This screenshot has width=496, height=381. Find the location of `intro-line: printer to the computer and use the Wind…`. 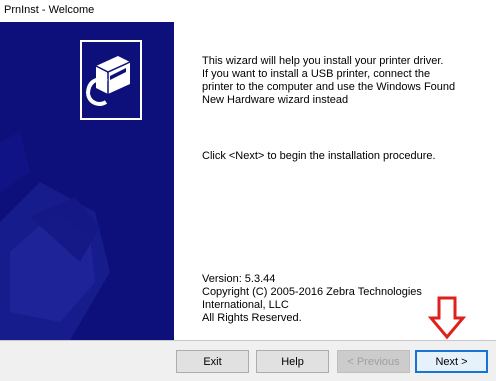

intro-line: printer to the computer and use the Wind… is located at coordinates (329, 87).